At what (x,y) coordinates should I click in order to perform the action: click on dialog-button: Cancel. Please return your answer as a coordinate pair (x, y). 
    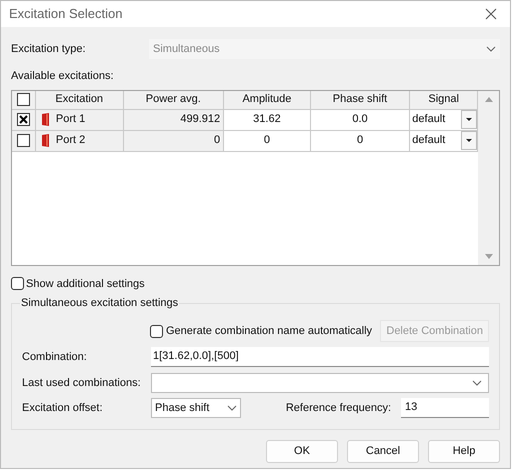
    Looking at the image, I should click on (383, 451).